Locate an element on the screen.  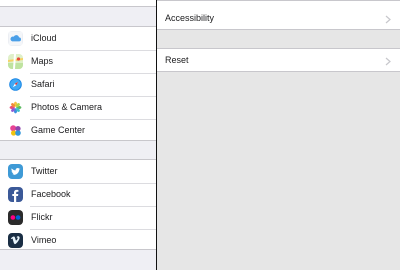
maps-icon is located at coordinates (15, 61).